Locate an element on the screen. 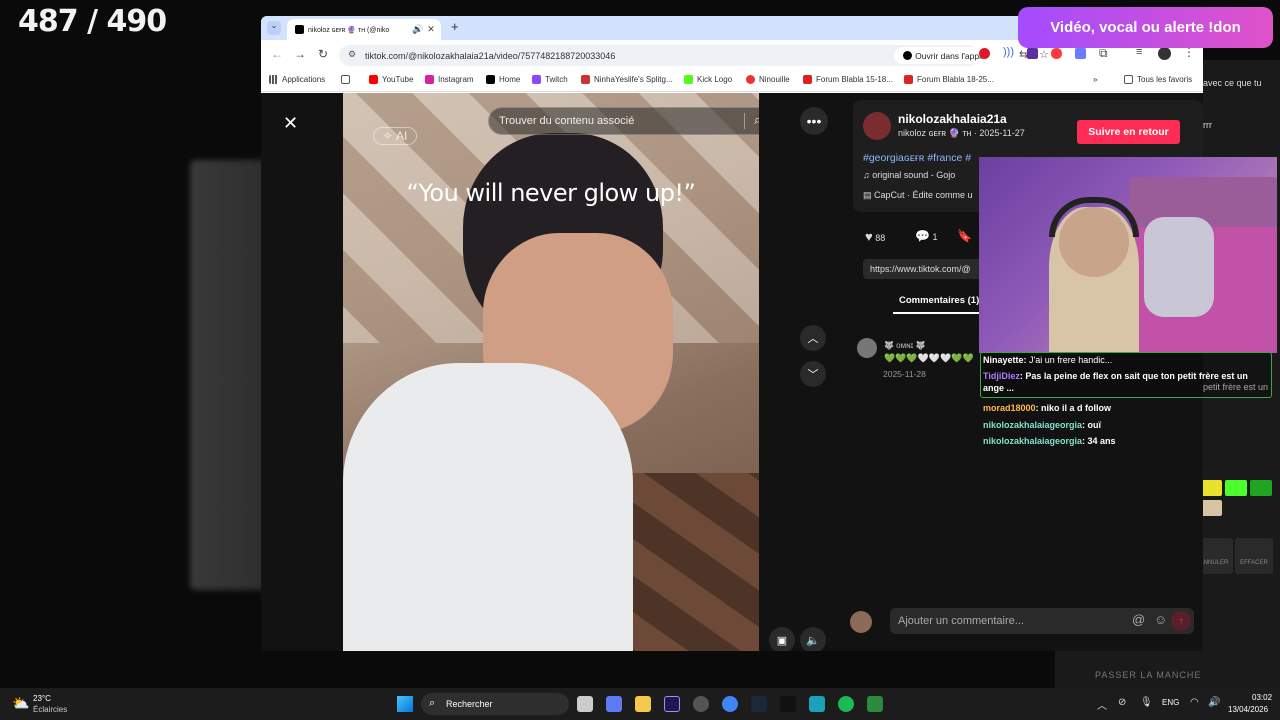 Image resolution: width=1280 pixels, height=720 pixels. capcut-row: ▤ CapCut · Édite comme u is located at coordinates (918, 195).